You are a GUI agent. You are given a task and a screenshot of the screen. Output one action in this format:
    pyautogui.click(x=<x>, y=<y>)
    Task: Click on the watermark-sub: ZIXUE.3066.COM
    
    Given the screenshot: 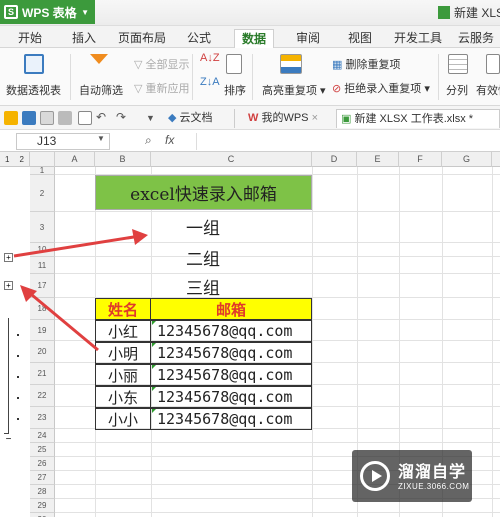 What is the action you would take?
    pyautogui.click(x=434, y=486)
    